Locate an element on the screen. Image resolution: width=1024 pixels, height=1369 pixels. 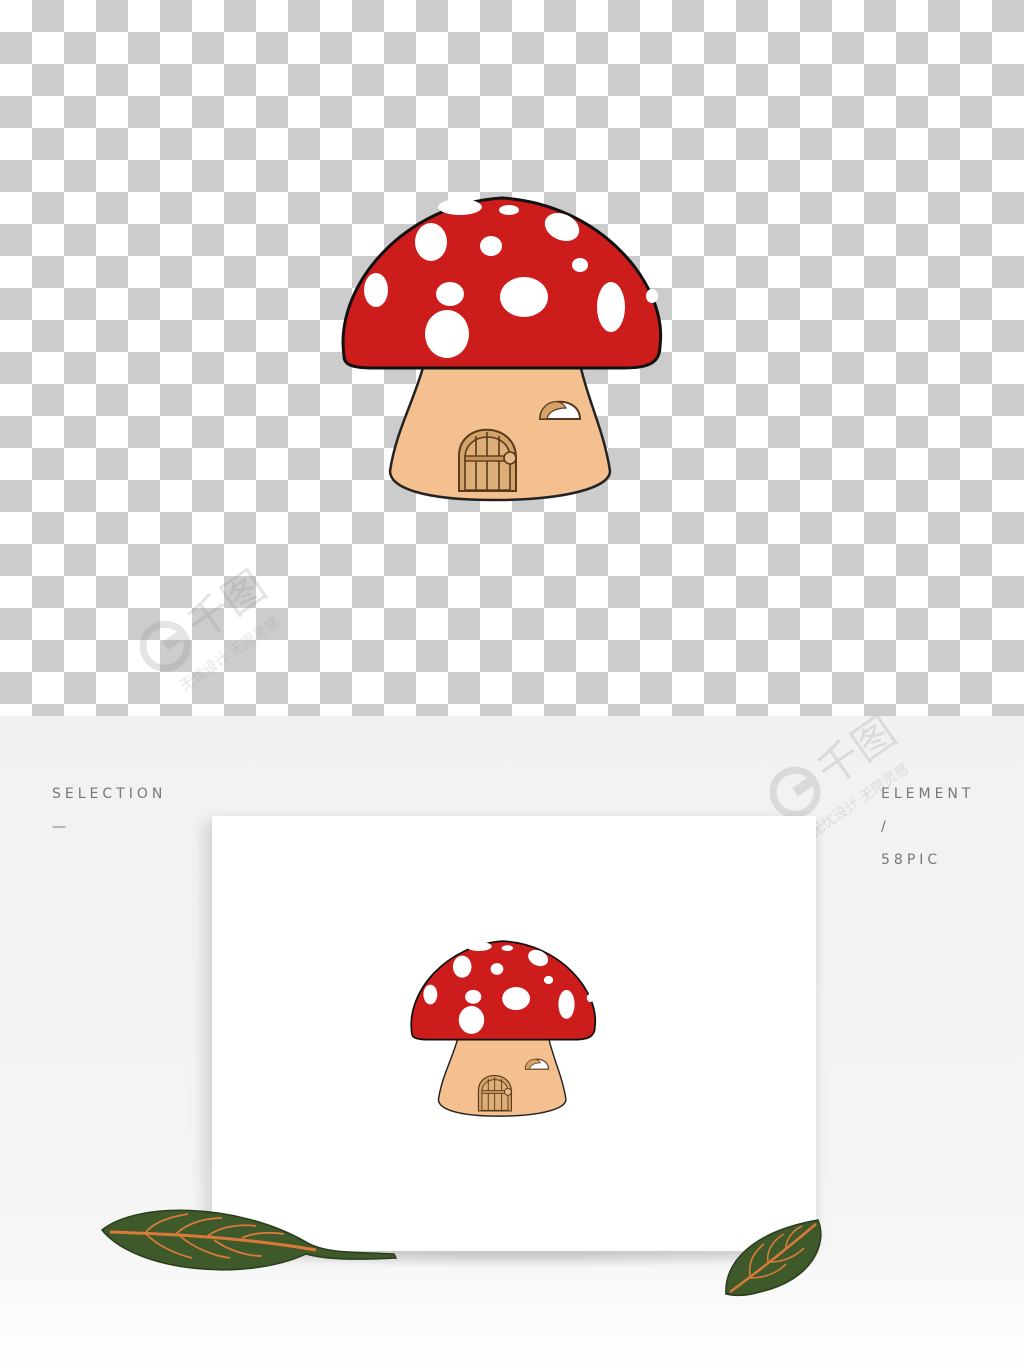
watermark-logo-icon: 千图 无忧设计 无限灵感 is located at coordinates (210, 628).